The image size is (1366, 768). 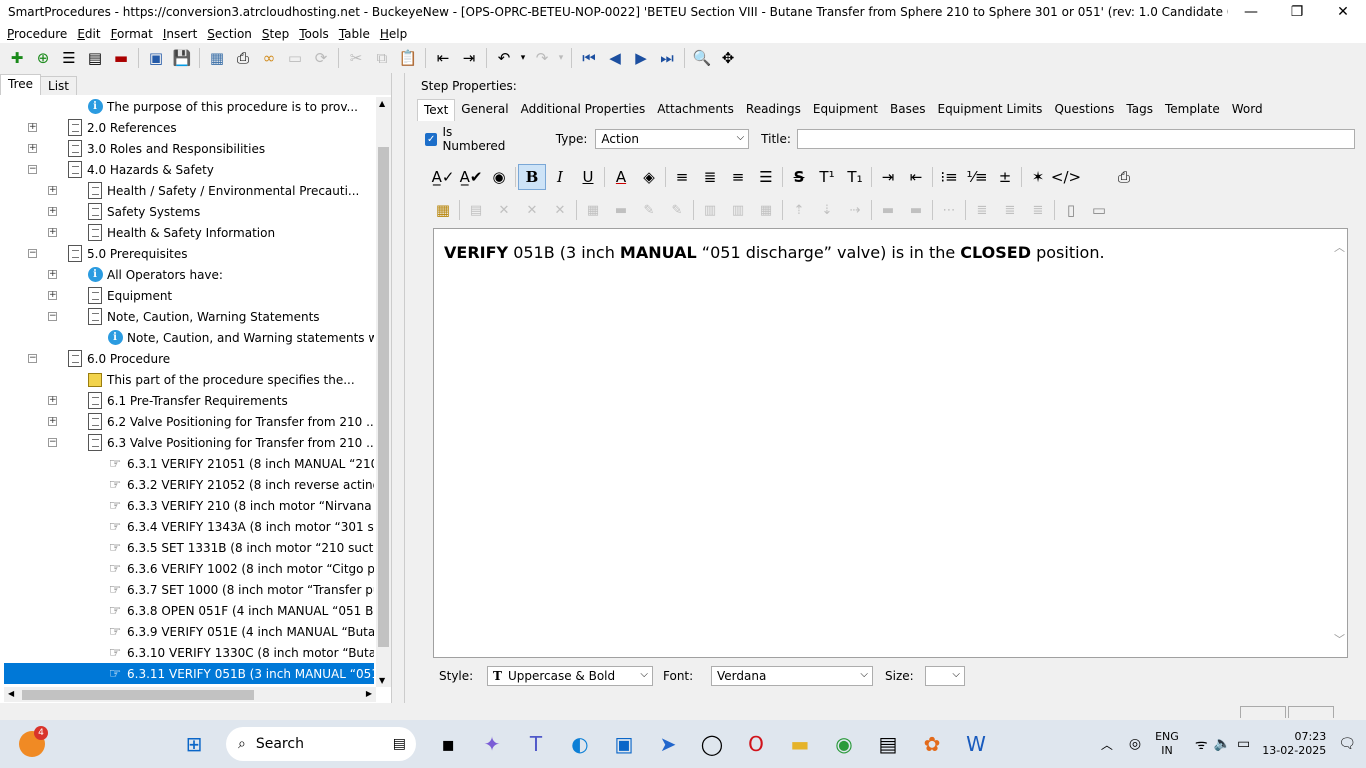 I want to click on split-cell-icon: ▬, so click(x=888, y=210).